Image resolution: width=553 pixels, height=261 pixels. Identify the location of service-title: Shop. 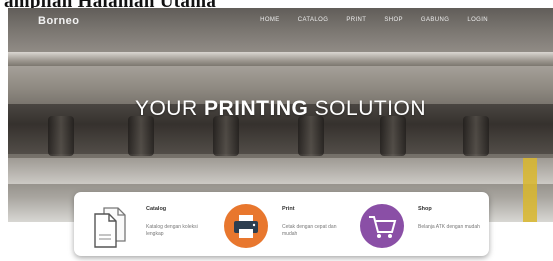
(425, 209).